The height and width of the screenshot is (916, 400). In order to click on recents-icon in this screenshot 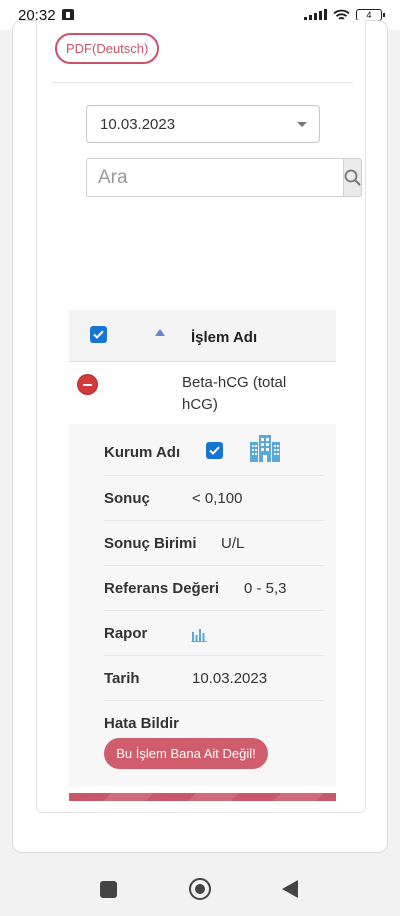, I will do `click(108, 889)`.